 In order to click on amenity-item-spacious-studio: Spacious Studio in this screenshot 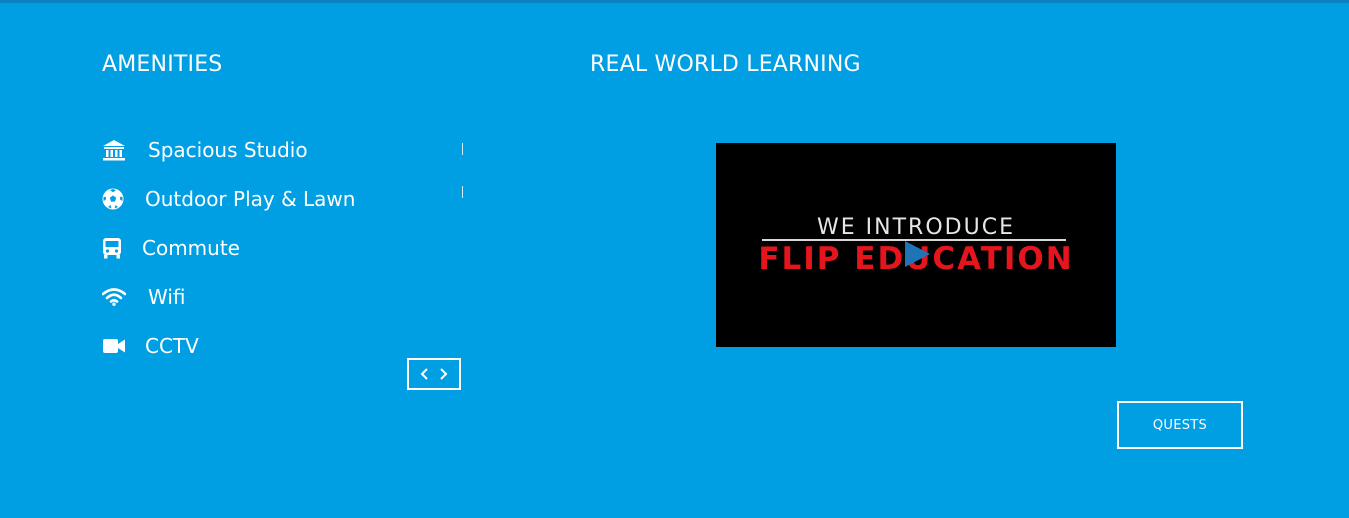, I will do `click(205, 150)`.